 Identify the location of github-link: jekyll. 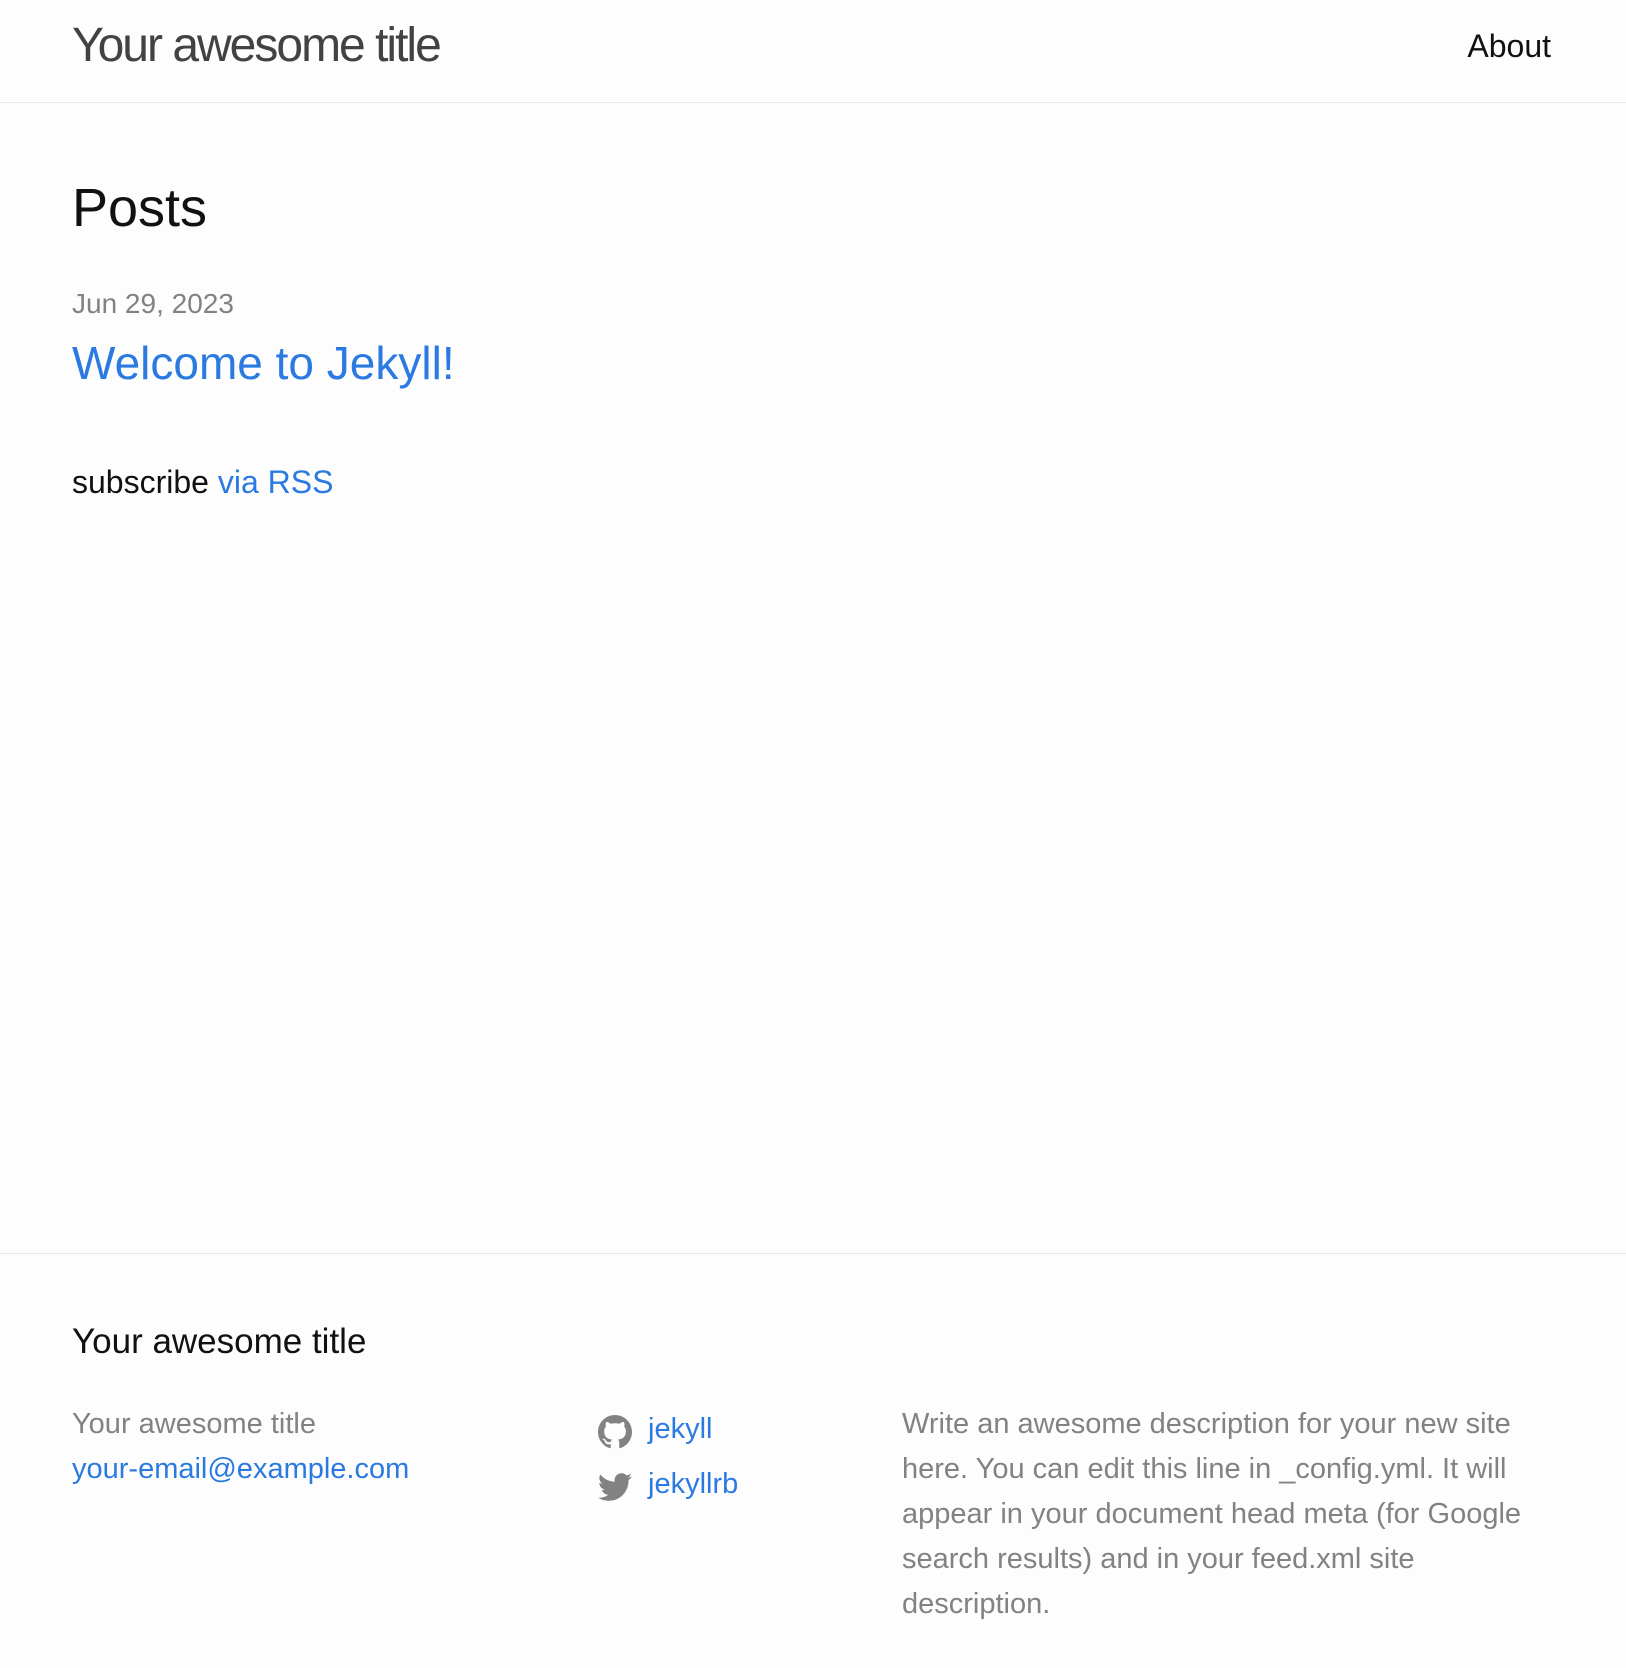
(680, 1429).